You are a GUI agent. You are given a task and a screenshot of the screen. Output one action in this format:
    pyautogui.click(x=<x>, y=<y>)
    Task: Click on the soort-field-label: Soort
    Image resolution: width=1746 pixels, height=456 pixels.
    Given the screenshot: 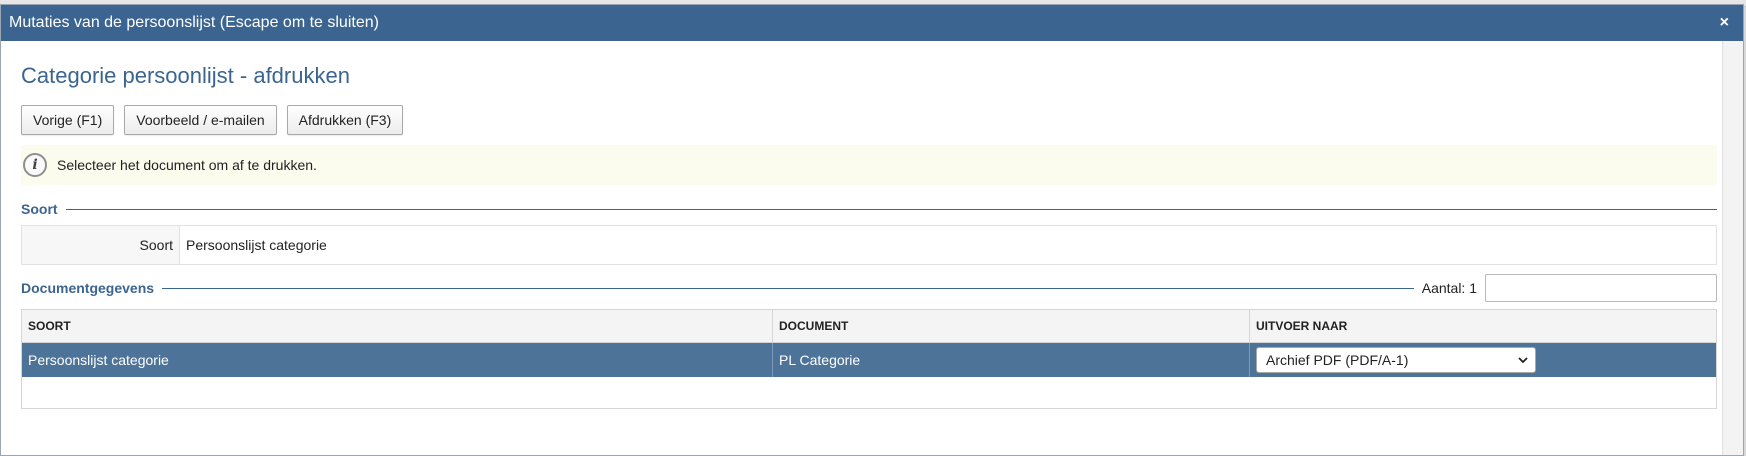 What is the action you would take?
    pyautogui.click(x=101, y=245)
    